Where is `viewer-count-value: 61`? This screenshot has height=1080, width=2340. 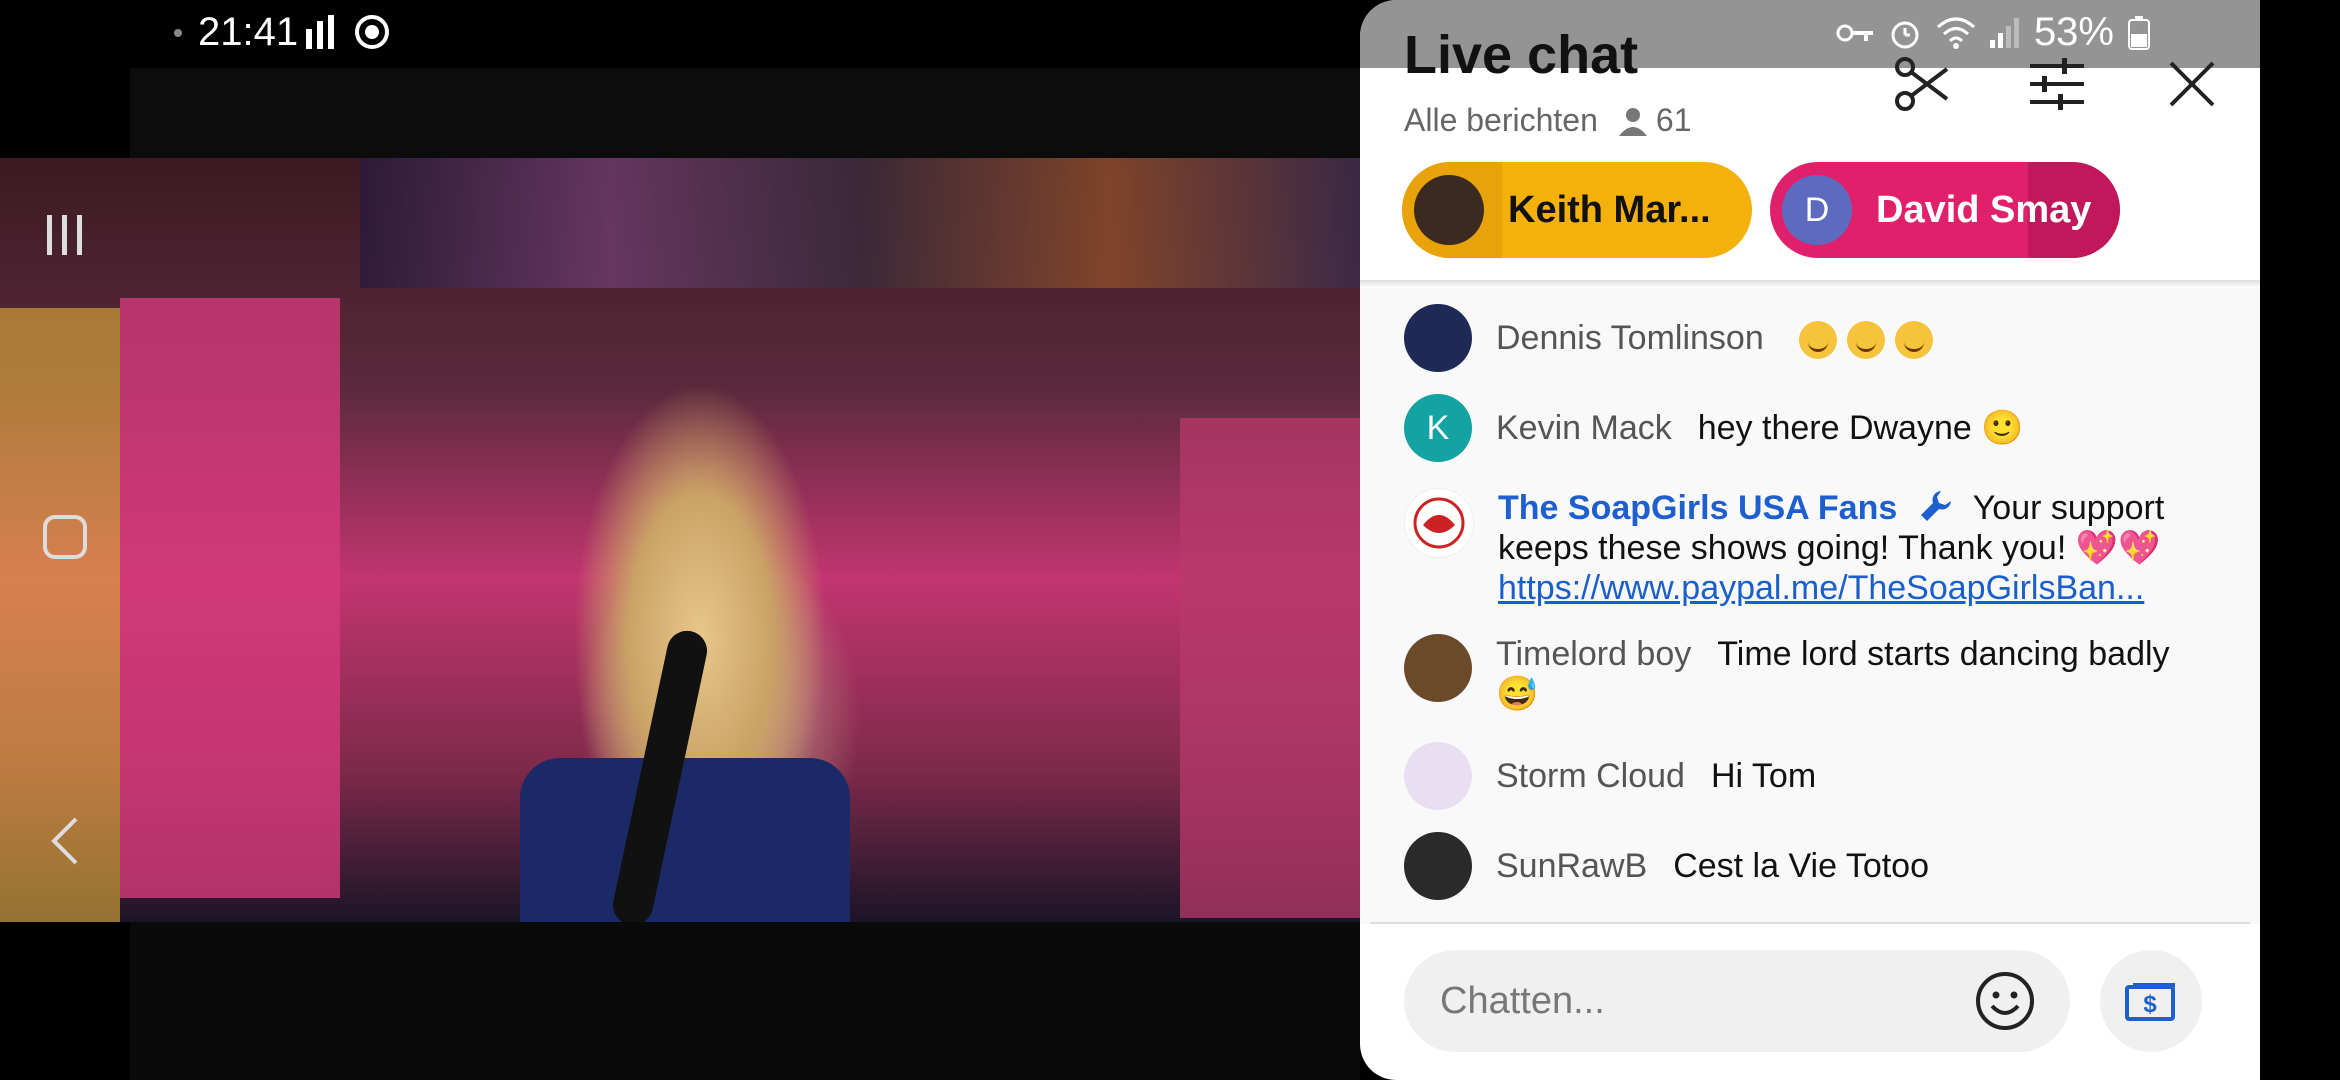 viewer-count-value: 61 is located at coordinates (1673, 120).